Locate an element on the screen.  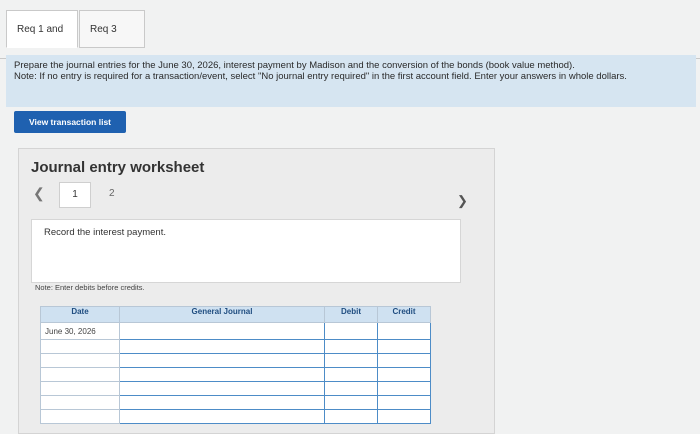
view-transaction-list-button: View transaction list is located at coordinates (70, 122).